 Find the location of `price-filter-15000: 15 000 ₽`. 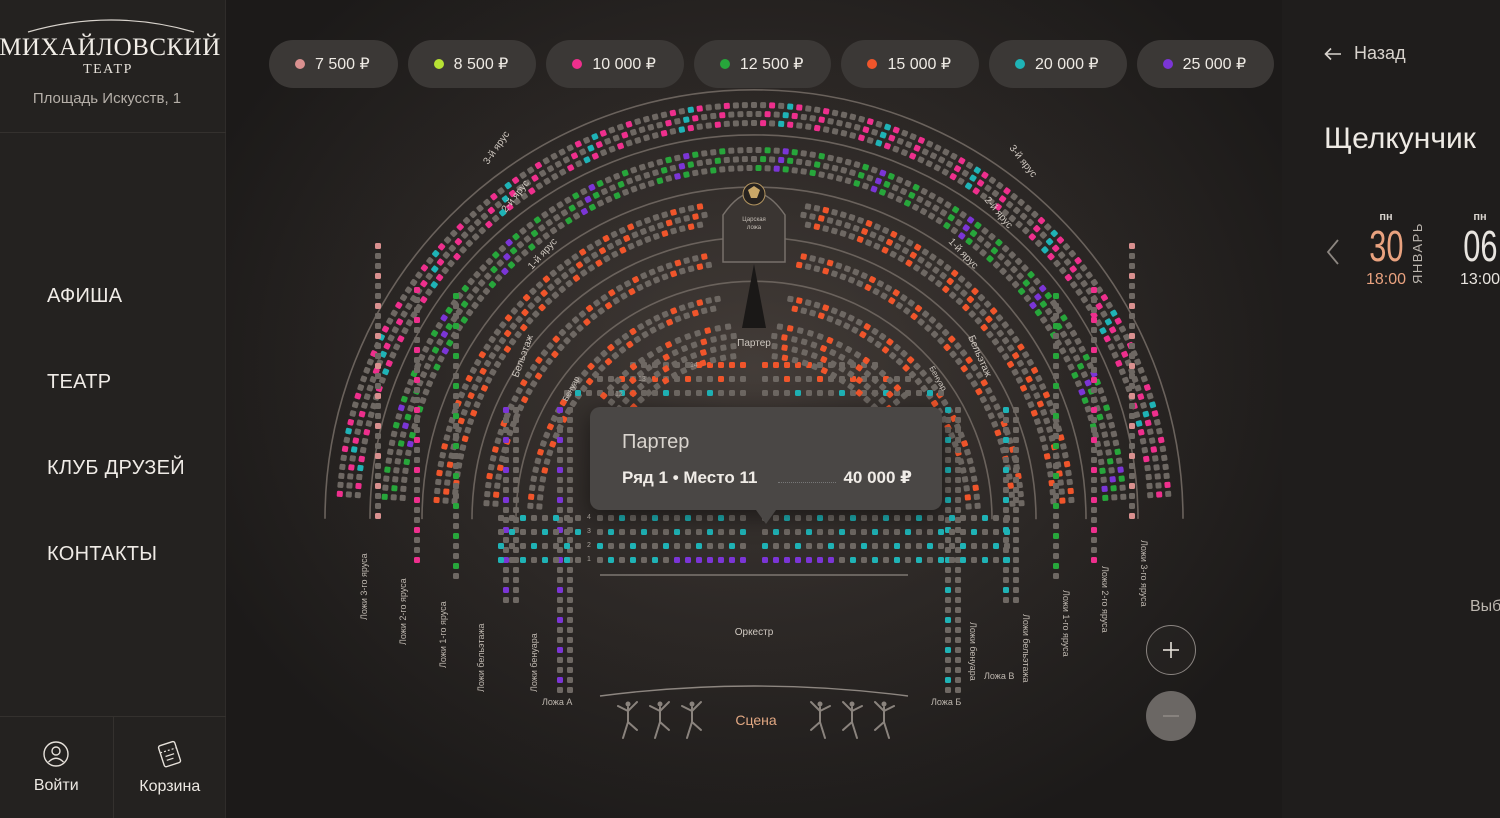

price-filter-15000: 15 000 ₽ is located at coordinates (910, 64).